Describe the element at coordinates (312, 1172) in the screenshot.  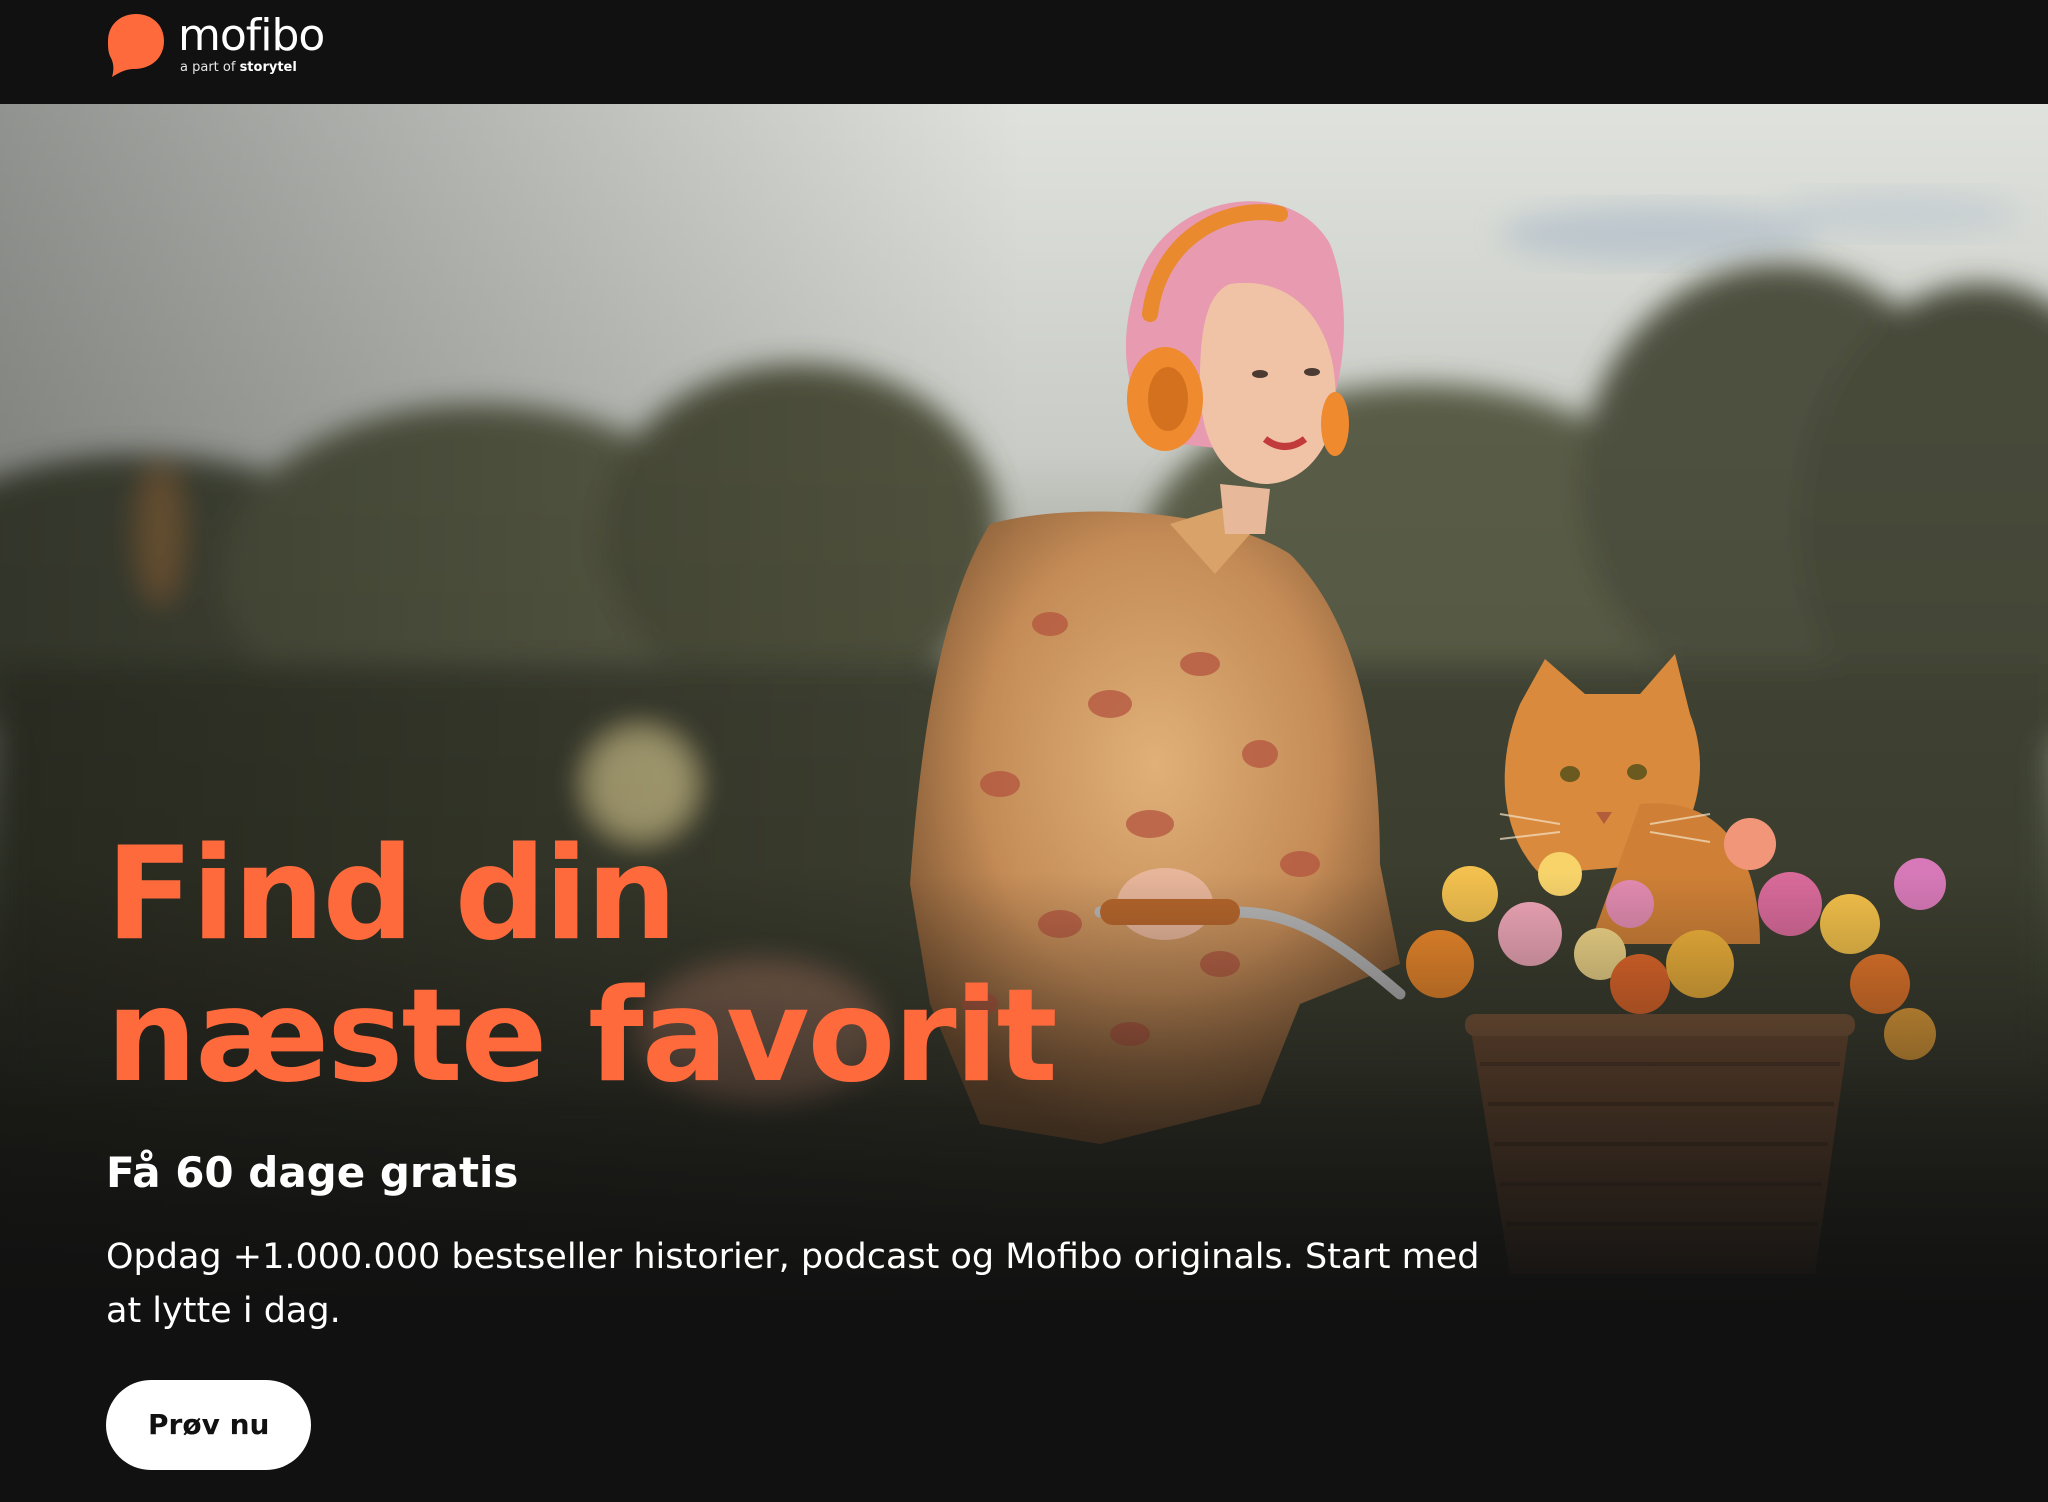
I see `hero-subheadline: Få 60 dage gratis` at that location.